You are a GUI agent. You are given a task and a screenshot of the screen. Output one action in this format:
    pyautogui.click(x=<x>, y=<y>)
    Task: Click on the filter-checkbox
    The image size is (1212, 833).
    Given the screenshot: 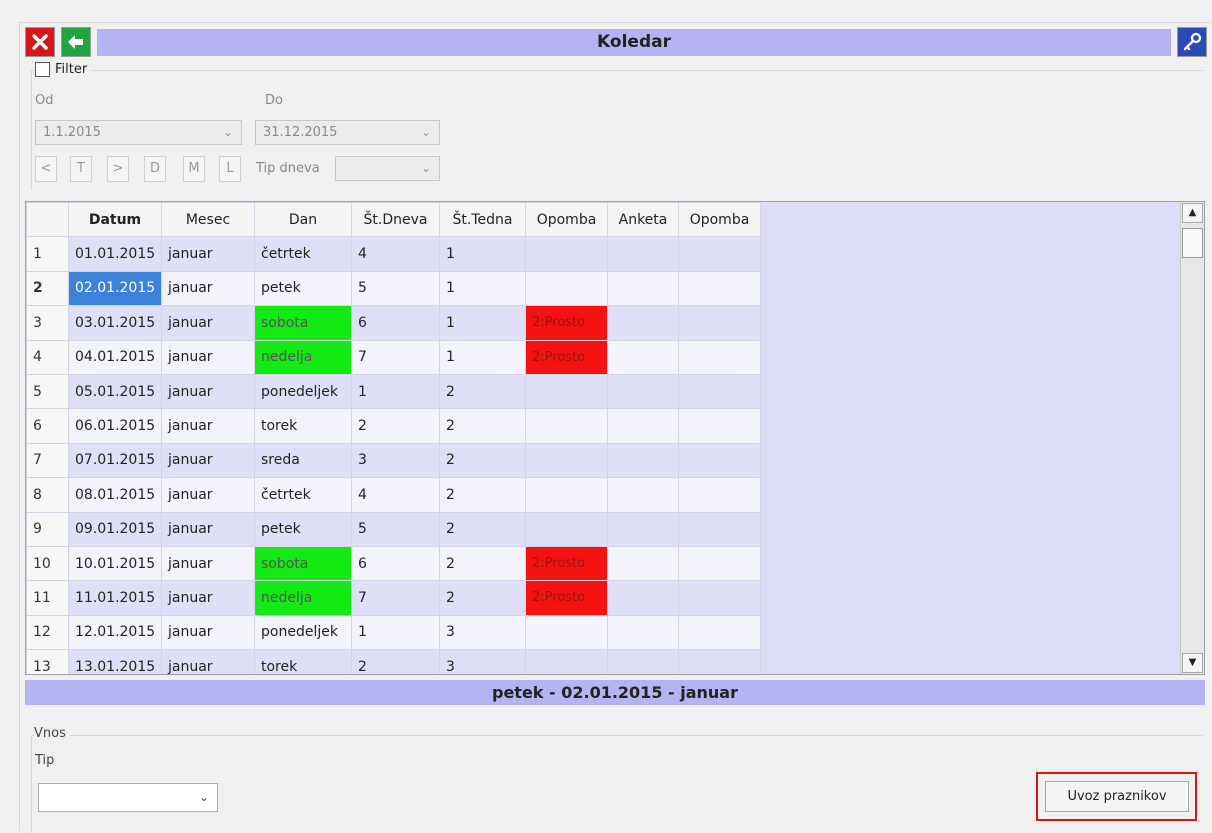 What is the action you would take?
    pyautogui.click(x=42, y=69)
    